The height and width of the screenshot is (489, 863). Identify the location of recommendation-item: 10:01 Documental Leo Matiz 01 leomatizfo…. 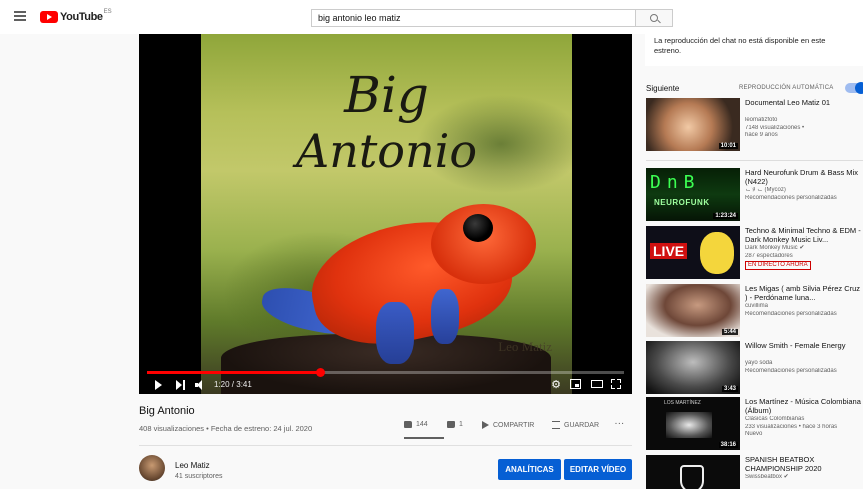
(754, 125).